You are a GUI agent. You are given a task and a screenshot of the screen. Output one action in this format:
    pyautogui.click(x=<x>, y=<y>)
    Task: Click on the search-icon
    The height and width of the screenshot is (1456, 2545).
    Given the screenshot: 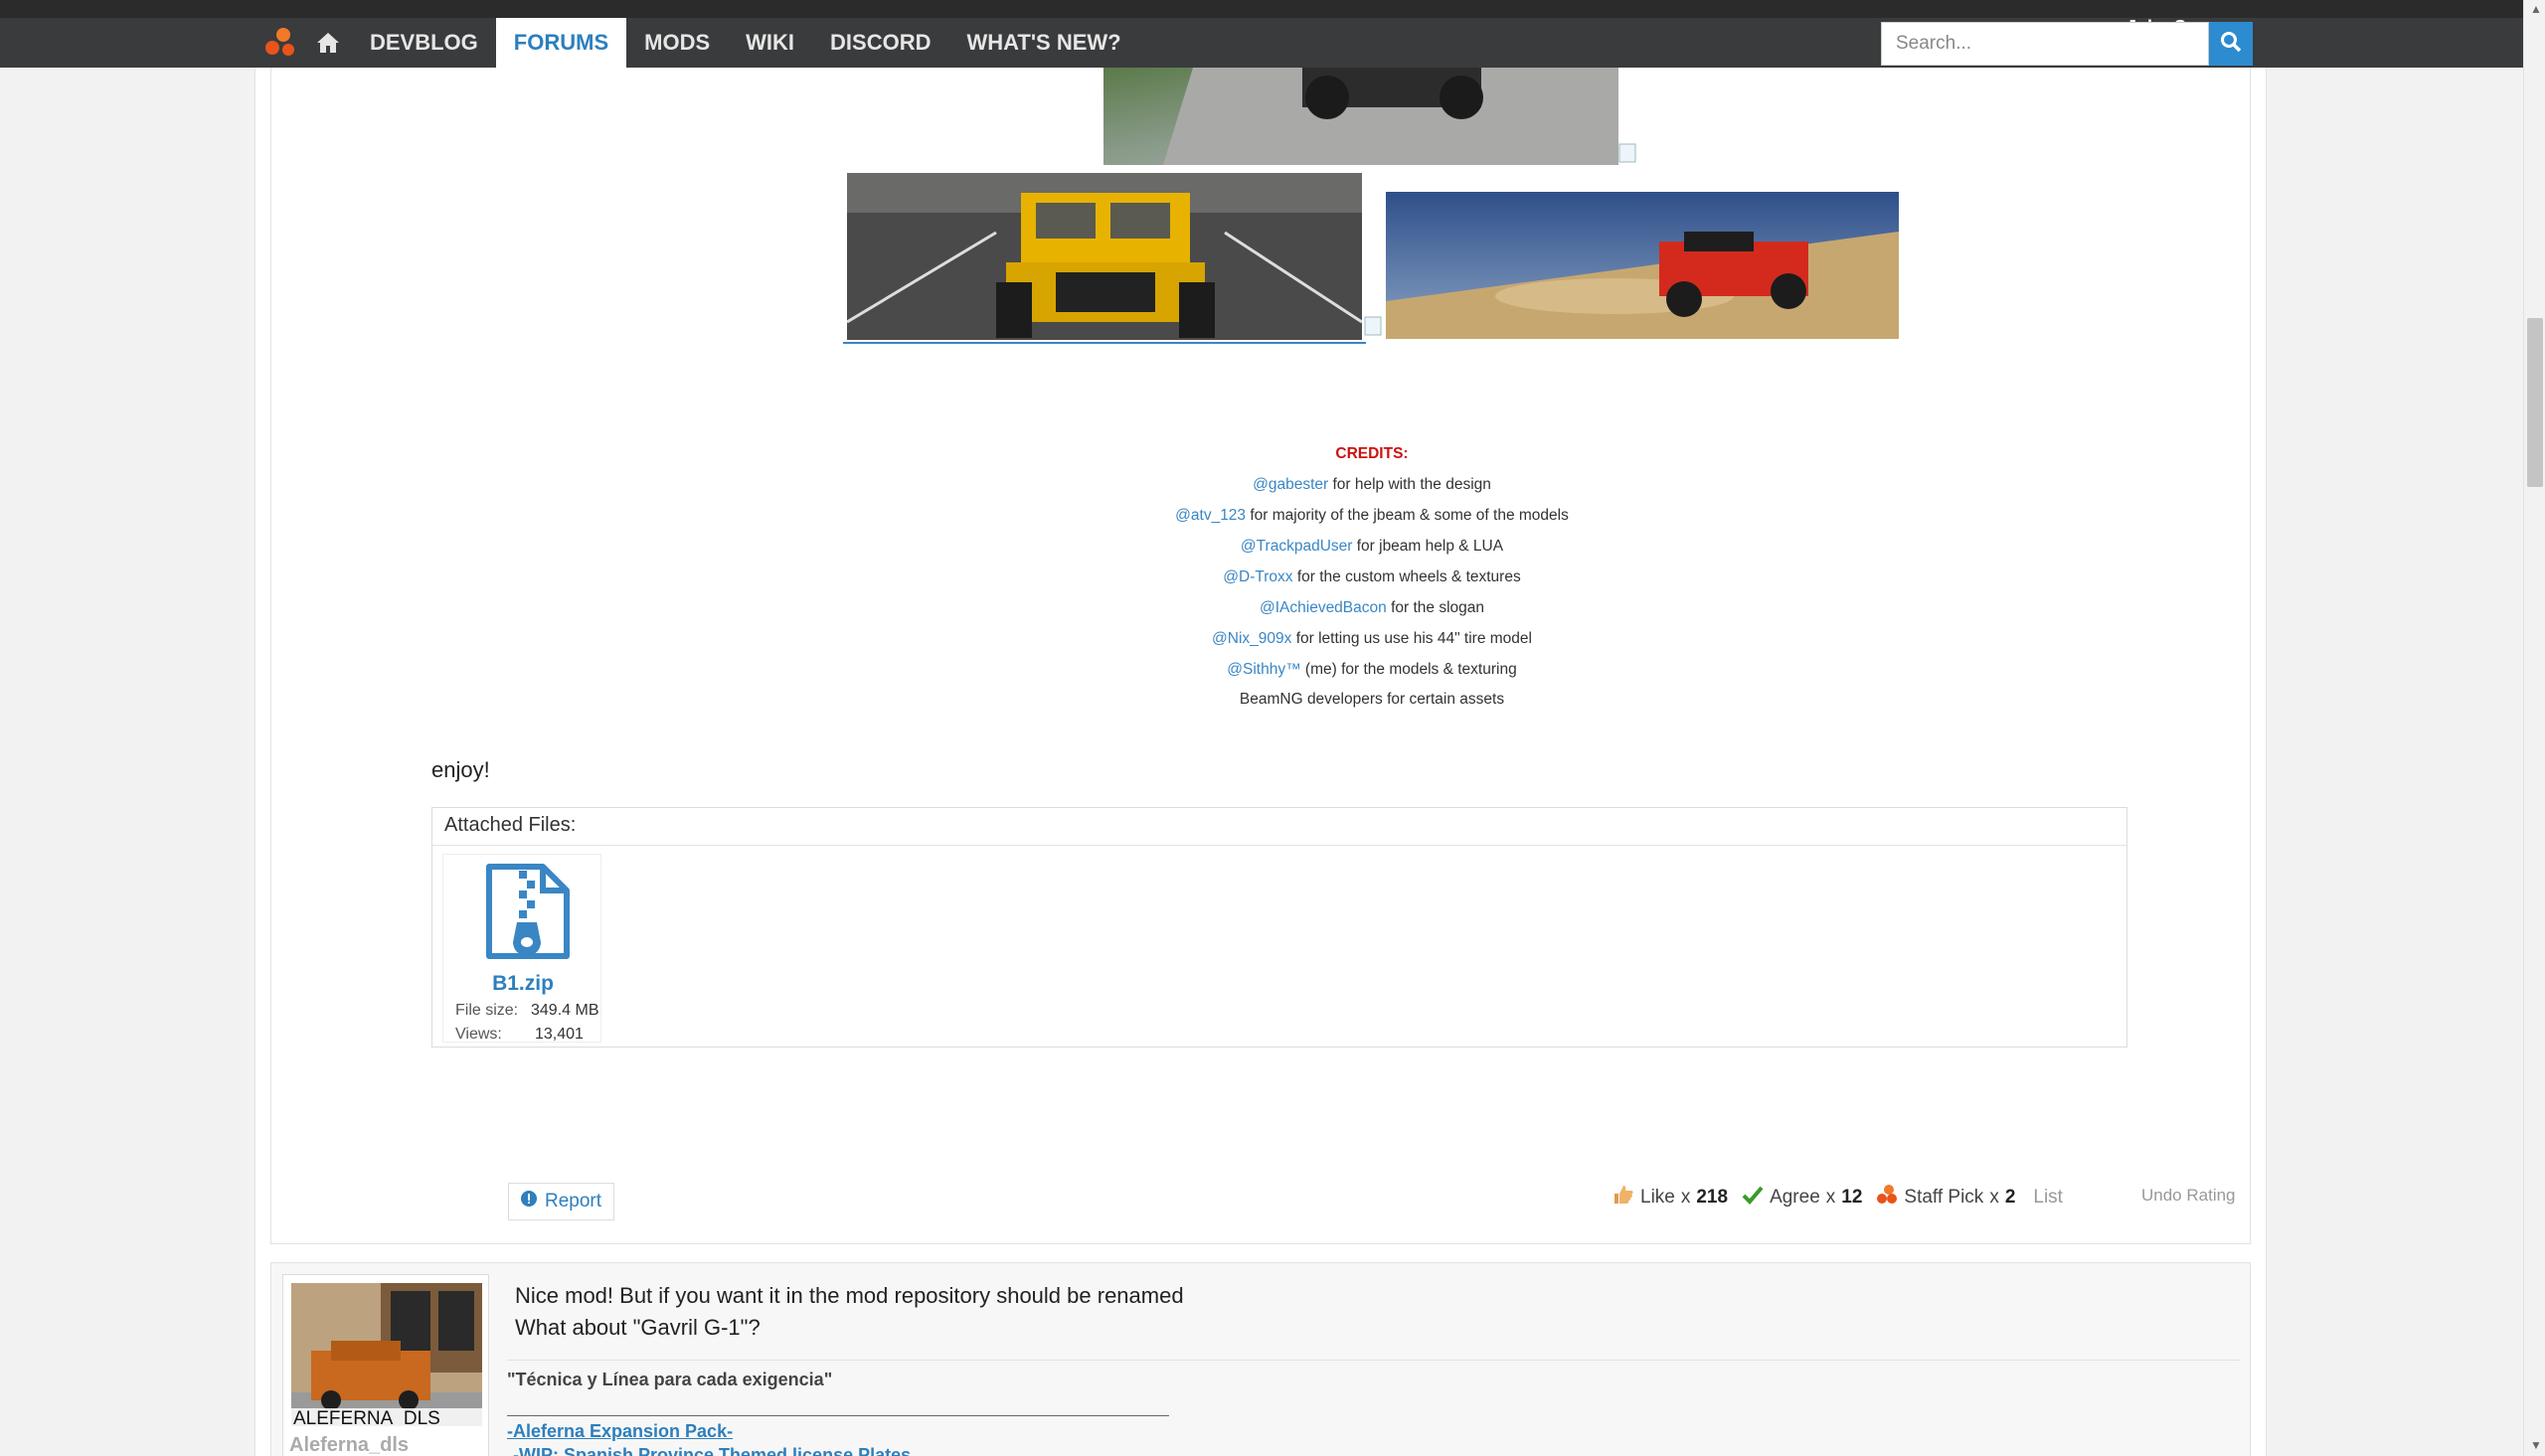 What is the action you would take?
    pyautogui.click(x=2231, y=44)
    